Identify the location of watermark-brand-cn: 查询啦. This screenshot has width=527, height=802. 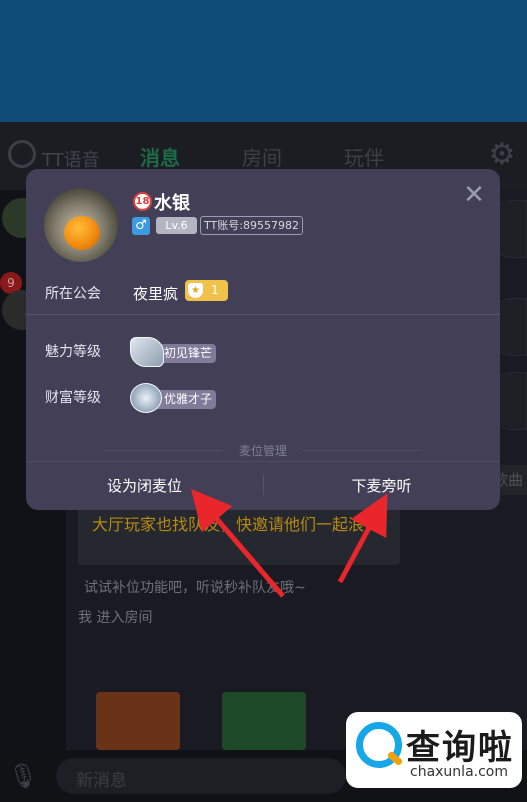
(460, 748).